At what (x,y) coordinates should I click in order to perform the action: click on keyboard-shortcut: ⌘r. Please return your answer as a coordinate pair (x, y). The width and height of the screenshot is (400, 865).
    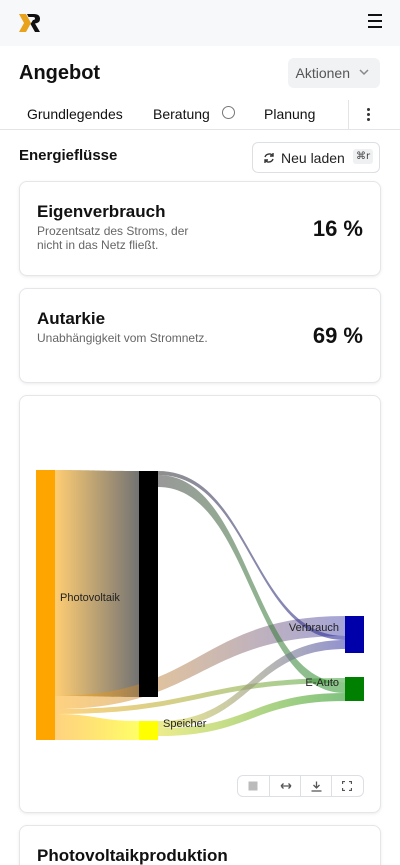
    Looking at the image, I should click on (363, 156).